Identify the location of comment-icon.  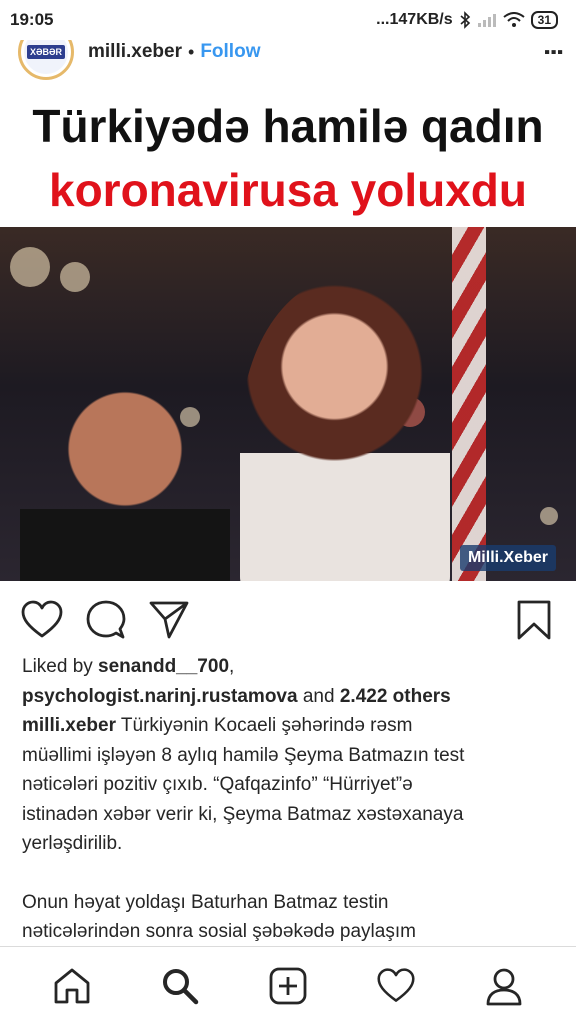
(106, 620).